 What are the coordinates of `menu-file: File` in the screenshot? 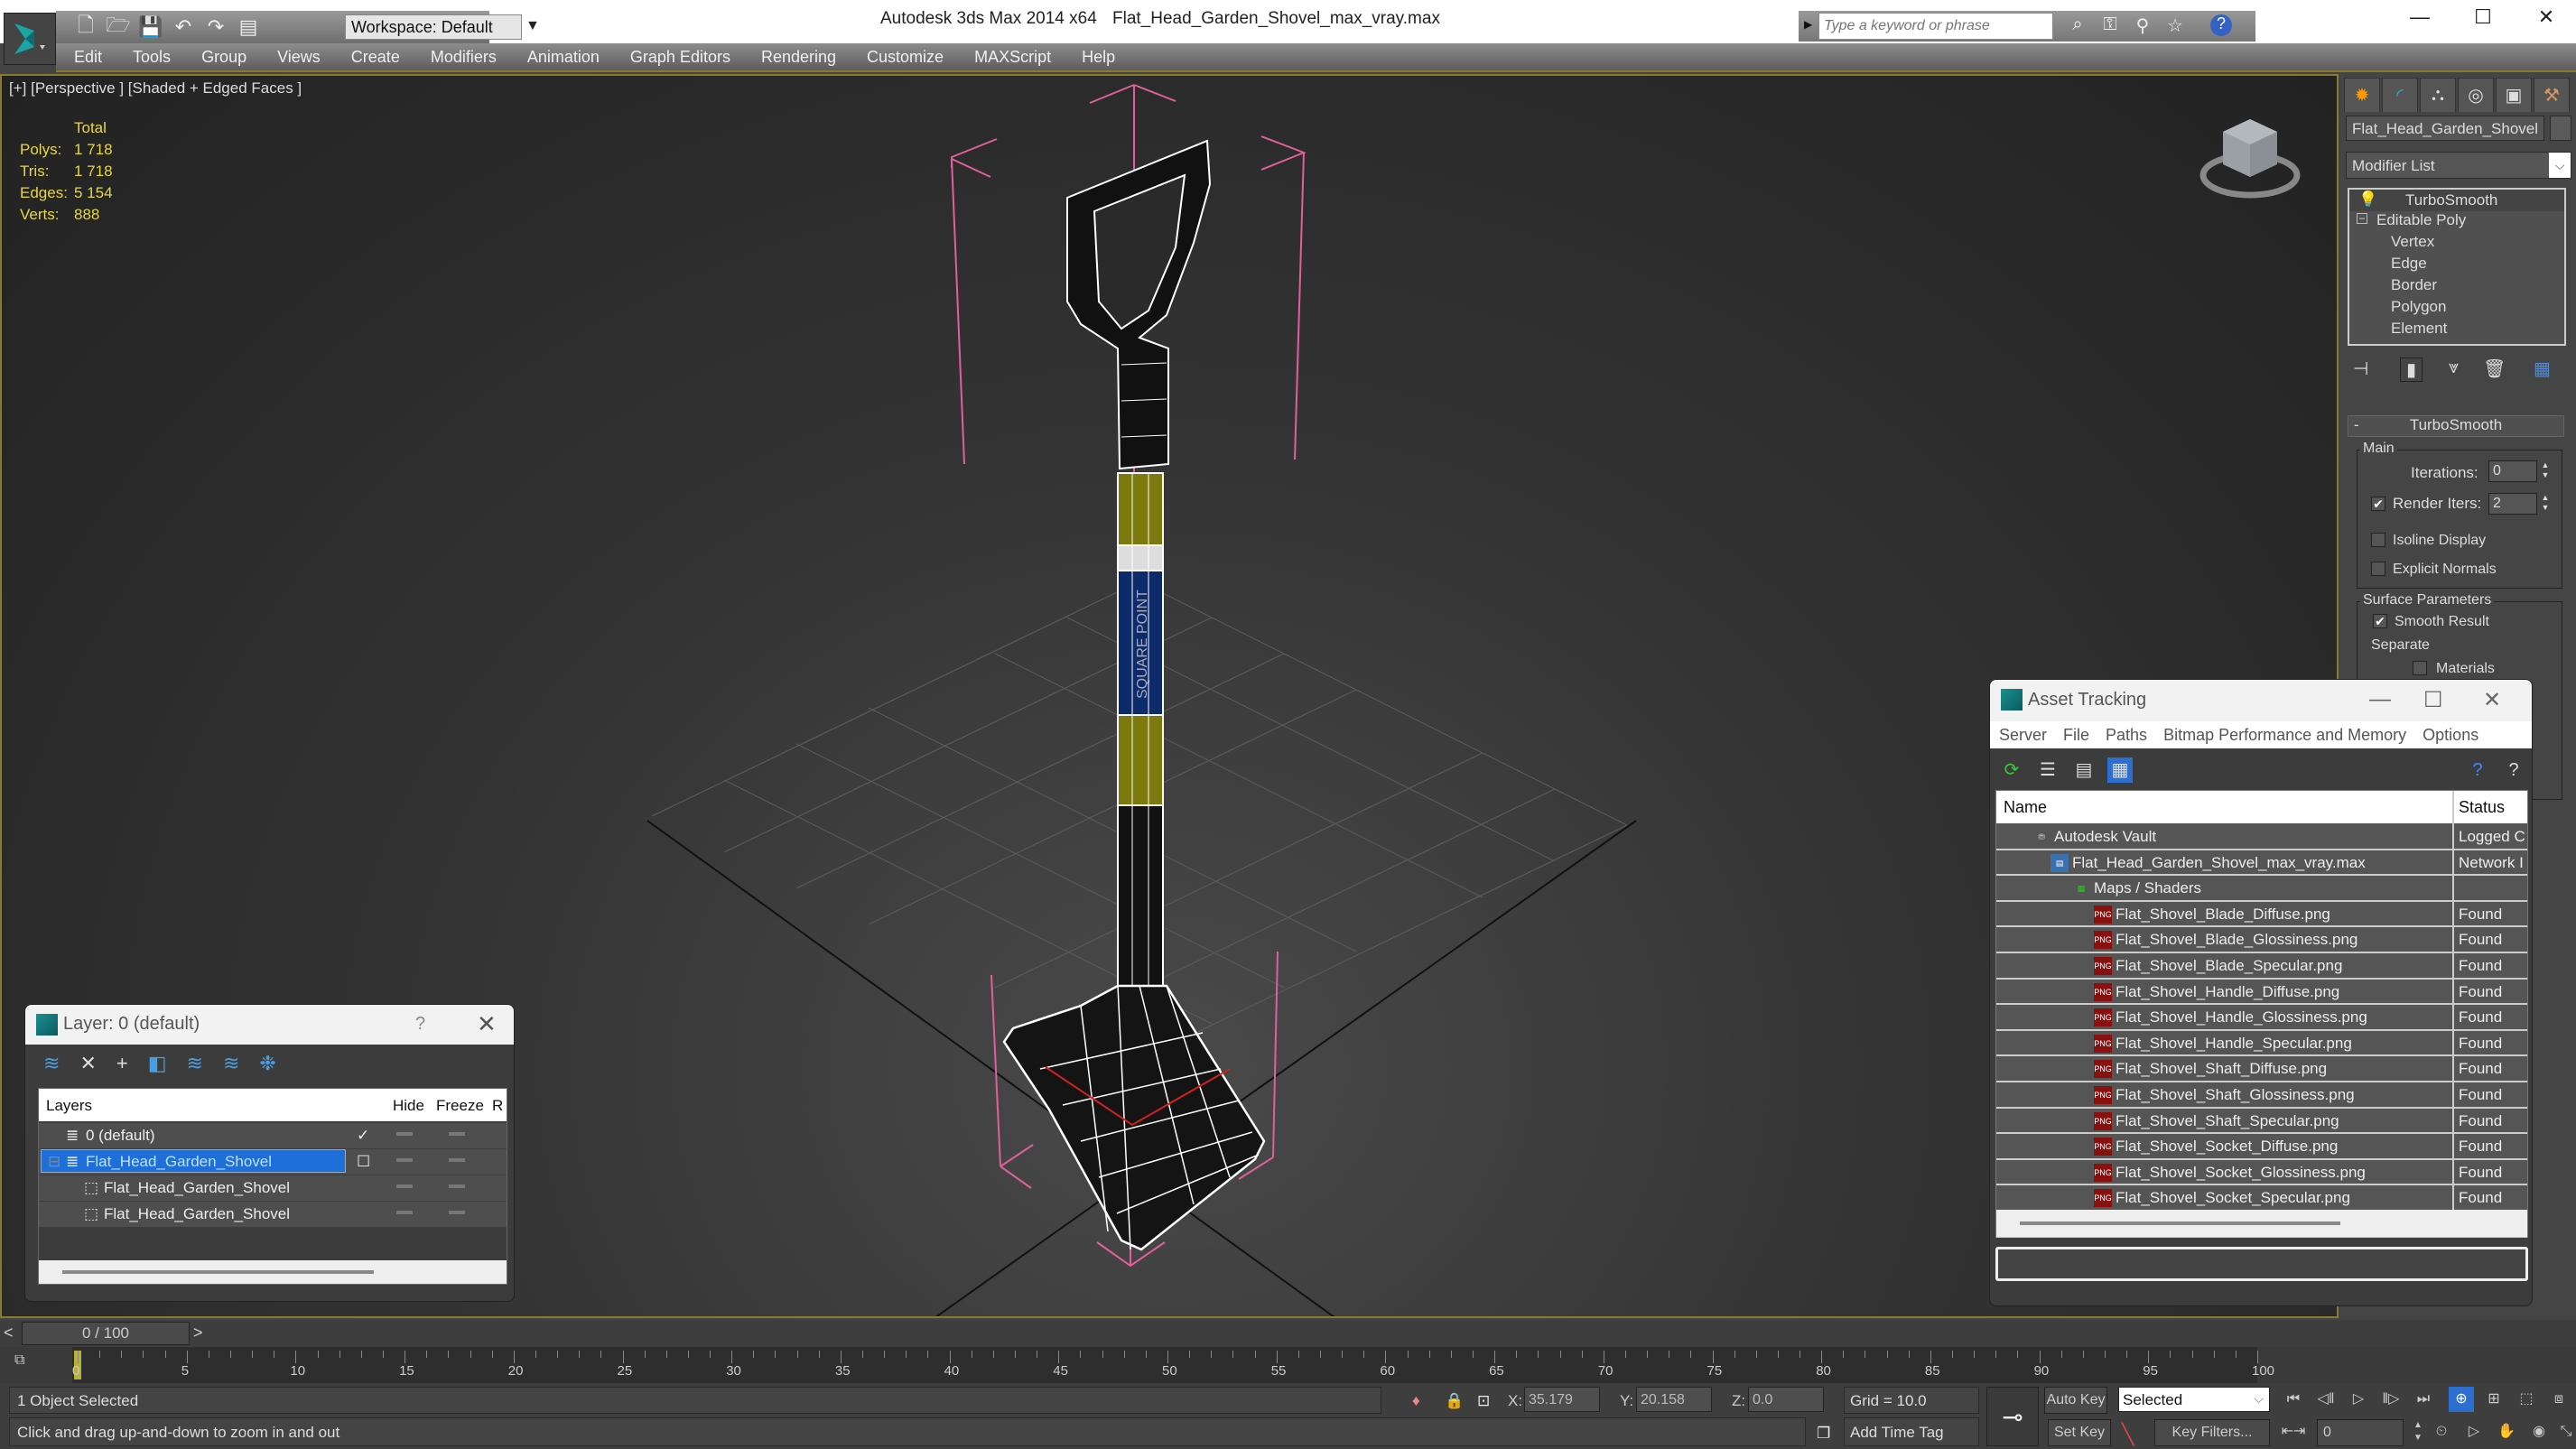 It's located at (2076, 735).